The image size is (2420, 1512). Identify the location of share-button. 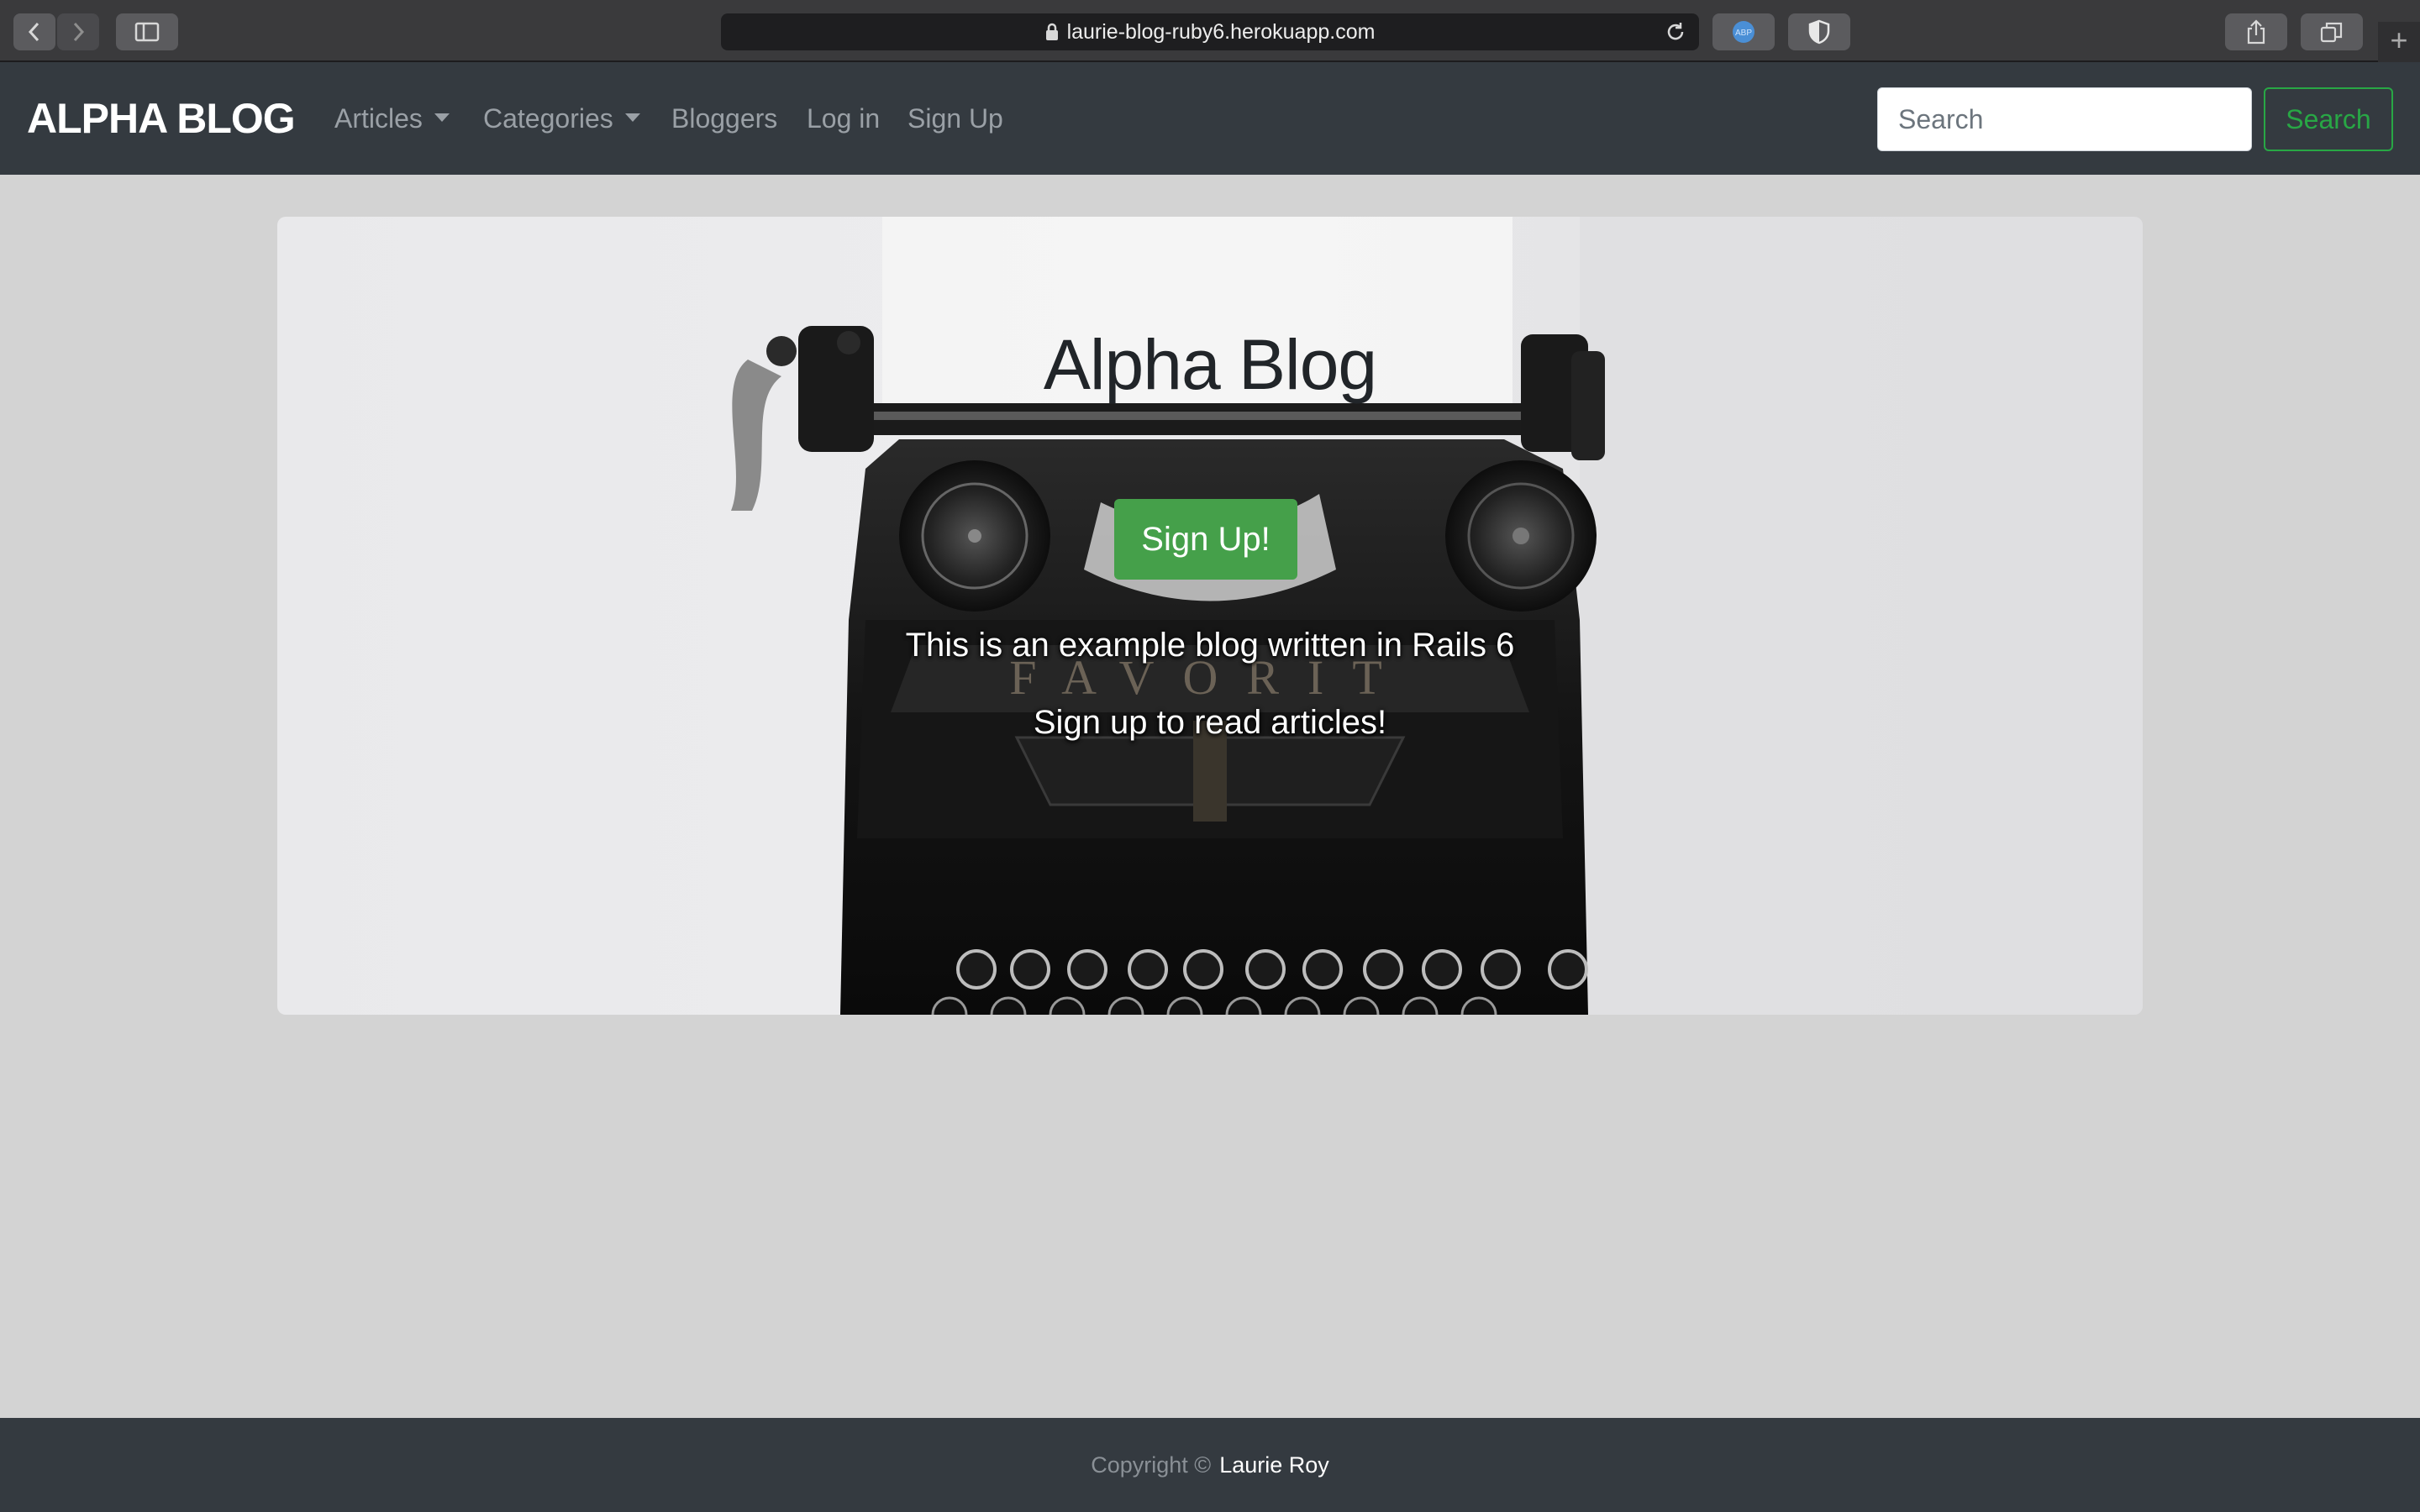
(2256, 31).